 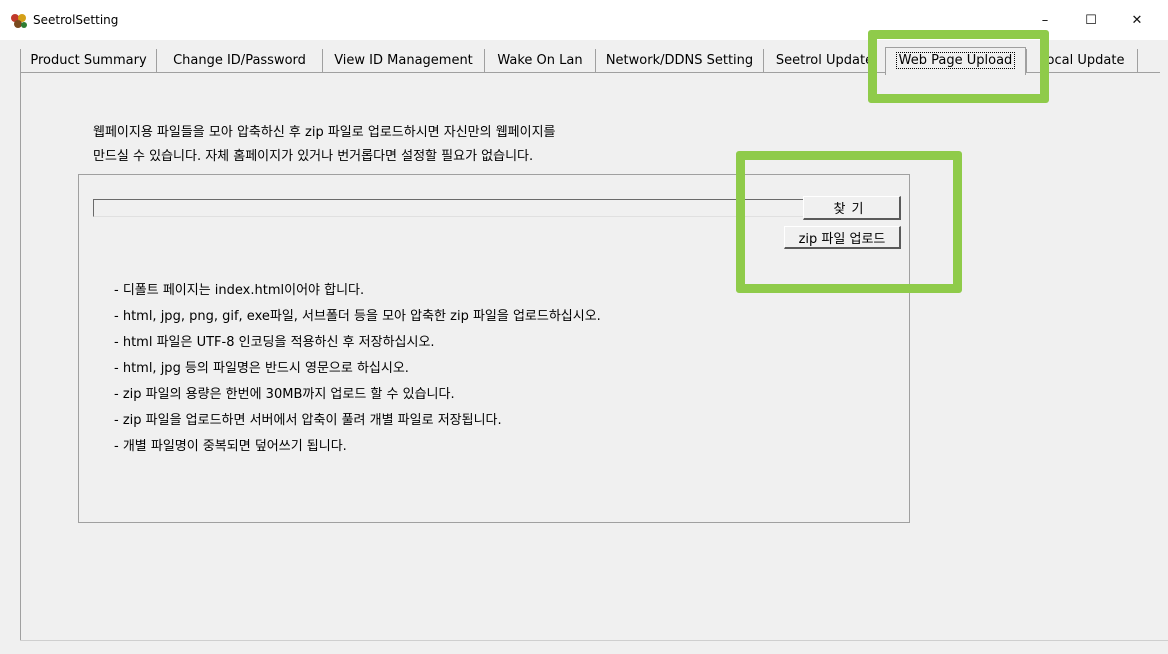 What do you see at coordinates (1082, 60) in the screenshot?
I see `tab-label: Local Update` at bounding box center [1082, 60].